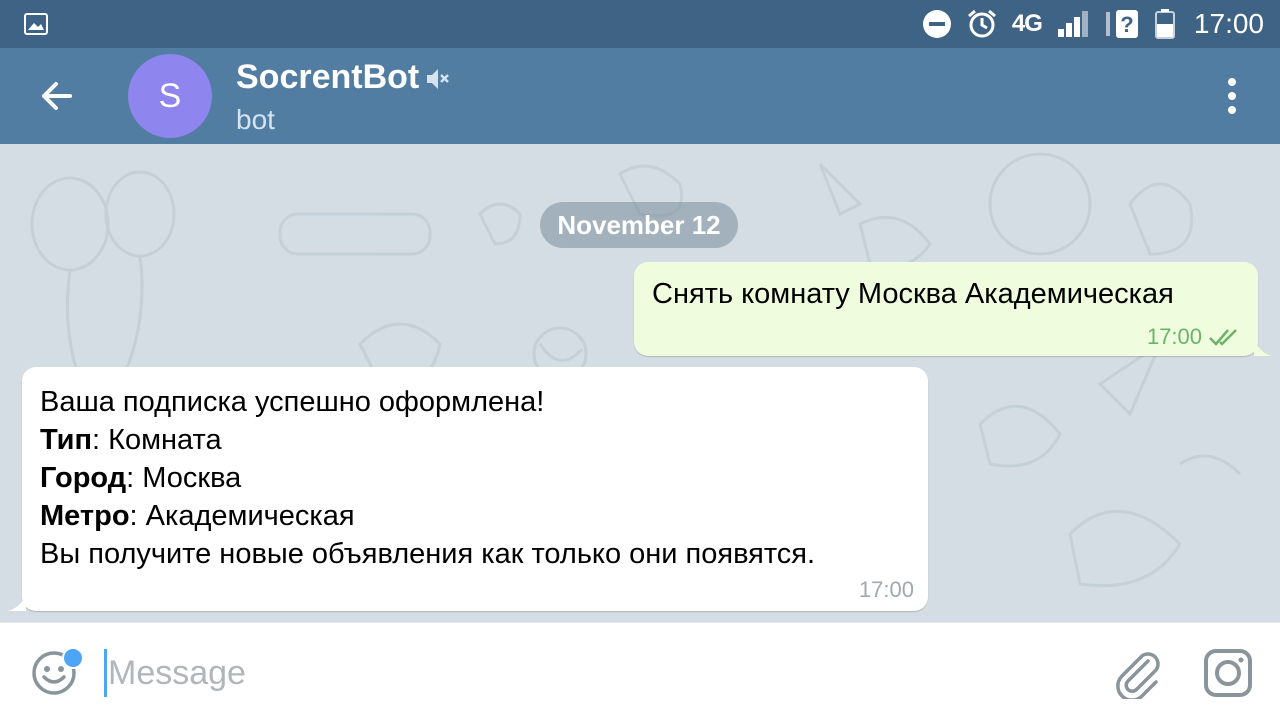 The height and width of the screenshot is (721, 1280). Describe the element at coordinates (56, 96) in the screenshot. I see `back-arrow-icon` at that location.